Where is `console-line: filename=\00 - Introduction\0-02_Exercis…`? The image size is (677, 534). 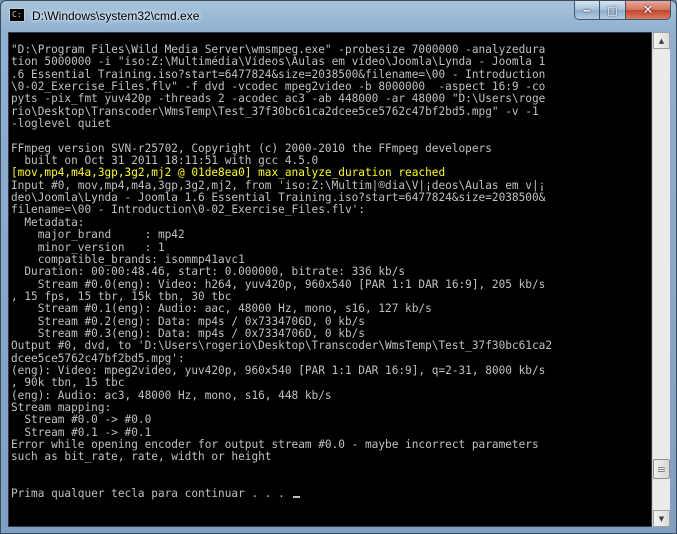
console-line: filename=\00 - Introduction\0-02_Exercis… is located at coordinates (188, 210).